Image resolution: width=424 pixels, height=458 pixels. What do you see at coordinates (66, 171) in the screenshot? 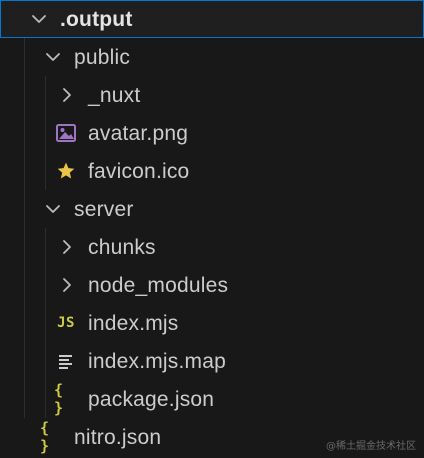
I see `star-icon` at bounding box center [66, 171].